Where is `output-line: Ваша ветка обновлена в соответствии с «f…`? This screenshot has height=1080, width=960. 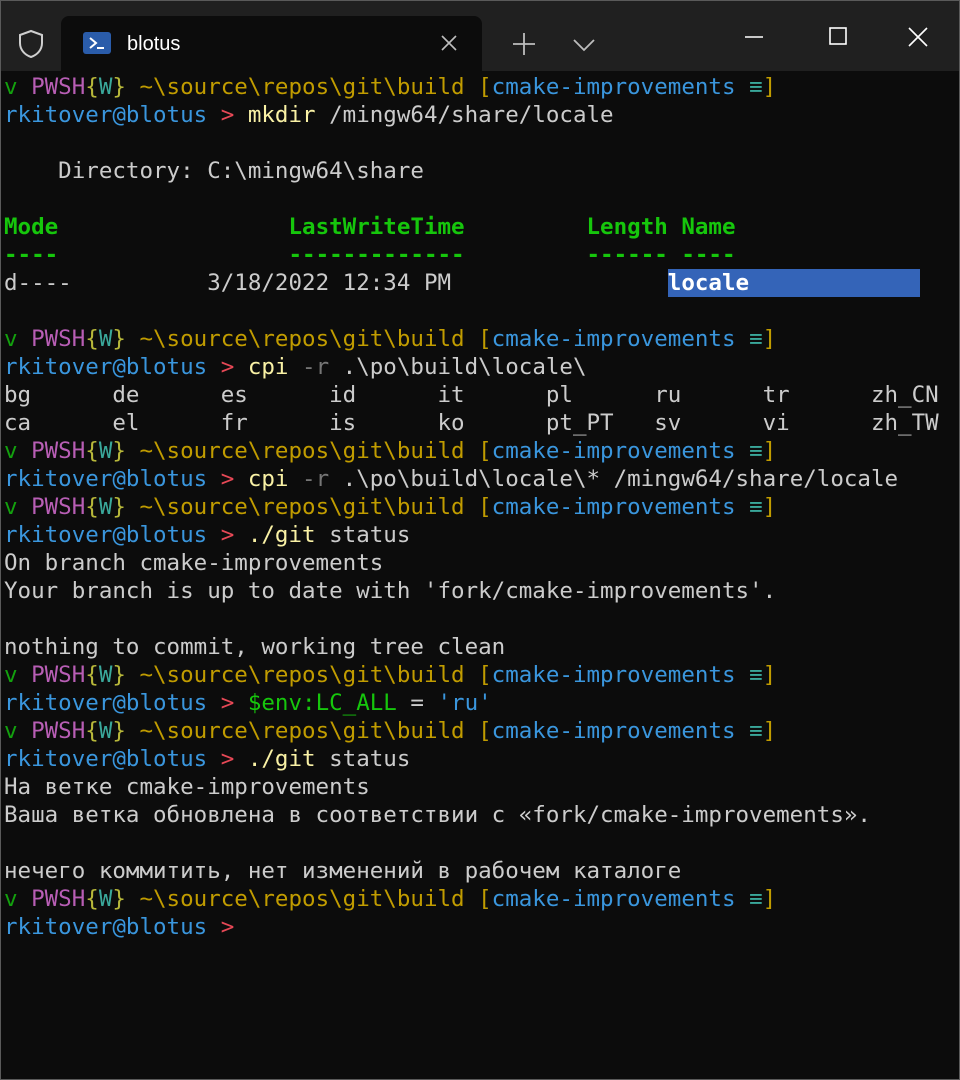 output-line: Ваша ветка обновлена в соответствии с «f… is located at coordinates (437, 815).